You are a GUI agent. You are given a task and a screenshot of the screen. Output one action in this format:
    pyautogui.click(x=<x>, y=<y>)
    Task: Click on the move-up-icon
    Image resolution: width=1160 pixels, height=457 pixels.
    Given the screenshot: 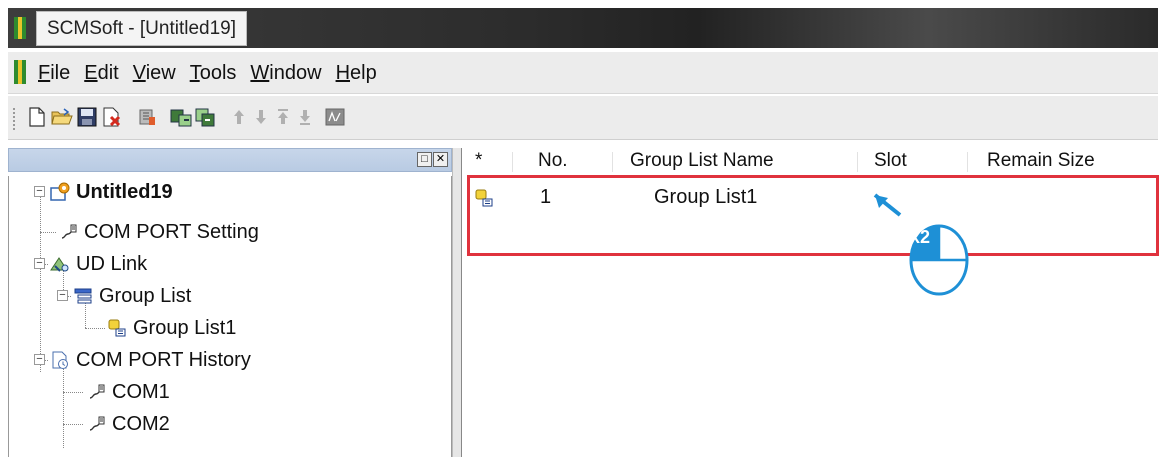 What is the action you would take?
    pyautogui.click(x=239, y=117)
    